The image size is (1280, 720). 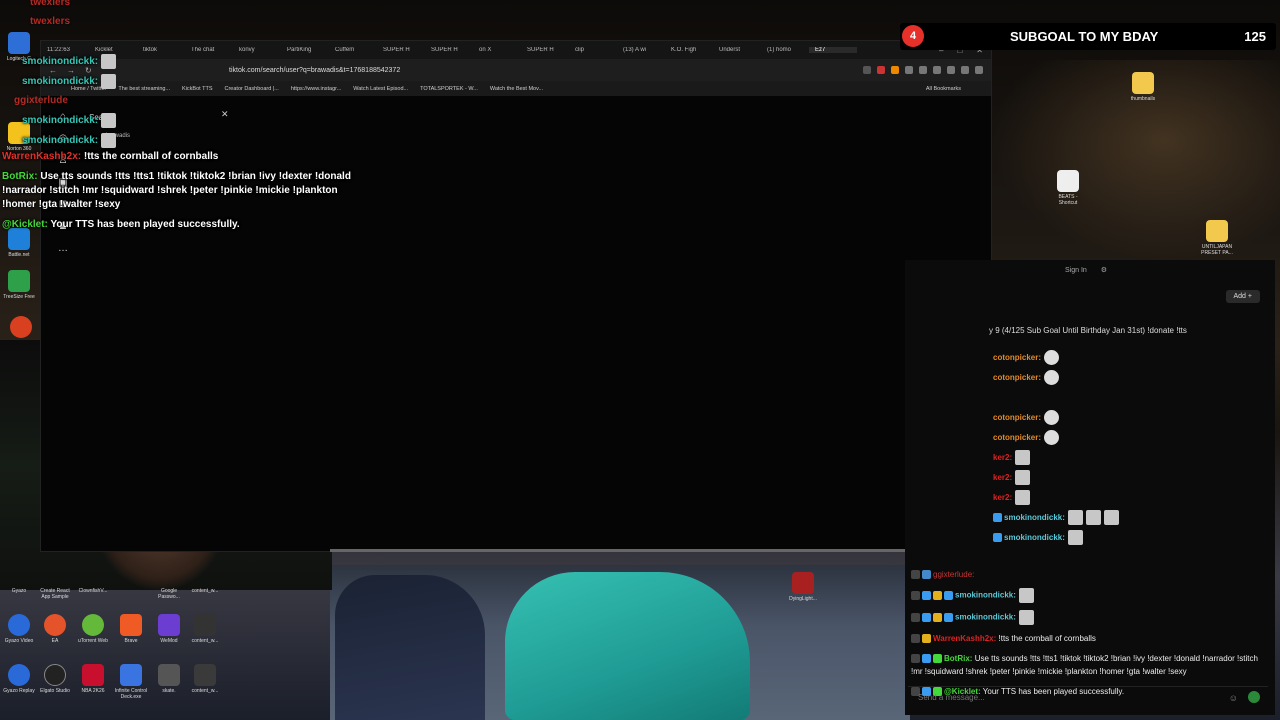 I want to click on chat-panel-topbar: Sign In ⚙, so click(x=1090, y=270).